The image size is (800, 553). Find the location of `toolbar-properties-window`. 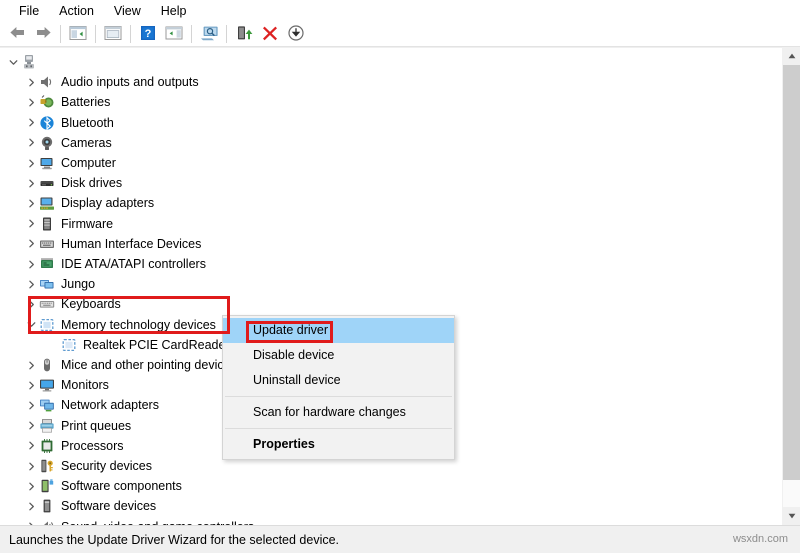

toolbar-properties-window is located at coordinates (113, 34).